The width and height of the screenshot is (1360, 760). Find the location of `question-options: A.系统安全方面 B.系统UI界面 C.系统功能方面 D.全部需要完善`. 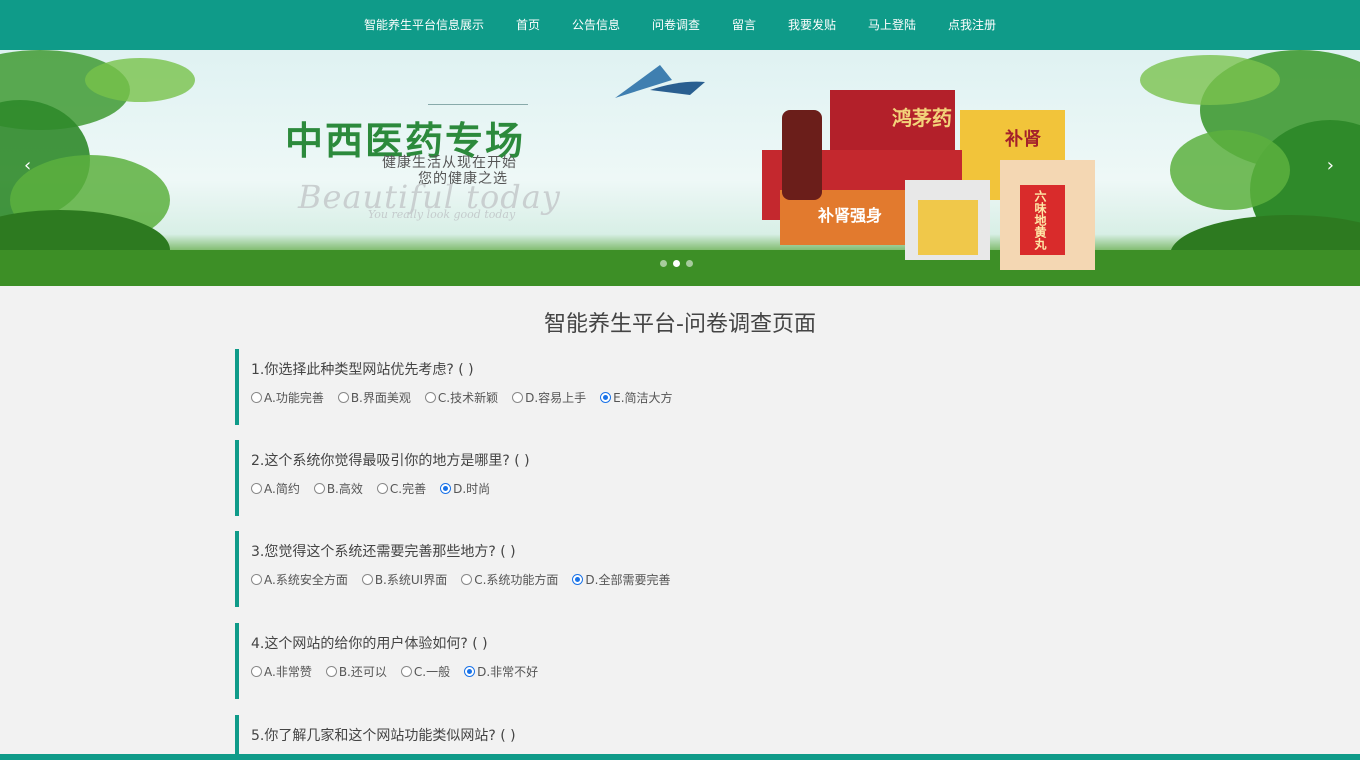

question-options: A.系统安全方面 B.系统UI界面 C.系统功能方面 D.全部需要完善 is located at coordinates (688, 579).